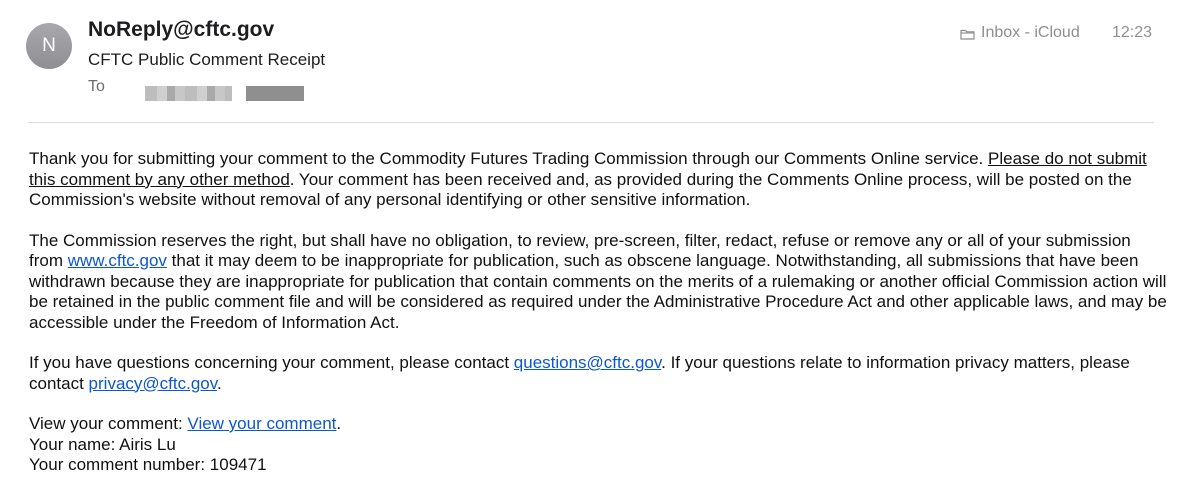 The height and width of the screenshot is (479, 1200). Describe the element at coordinates (188, 93) in the screenshot. I see `redacted-recipient-name` at that location.